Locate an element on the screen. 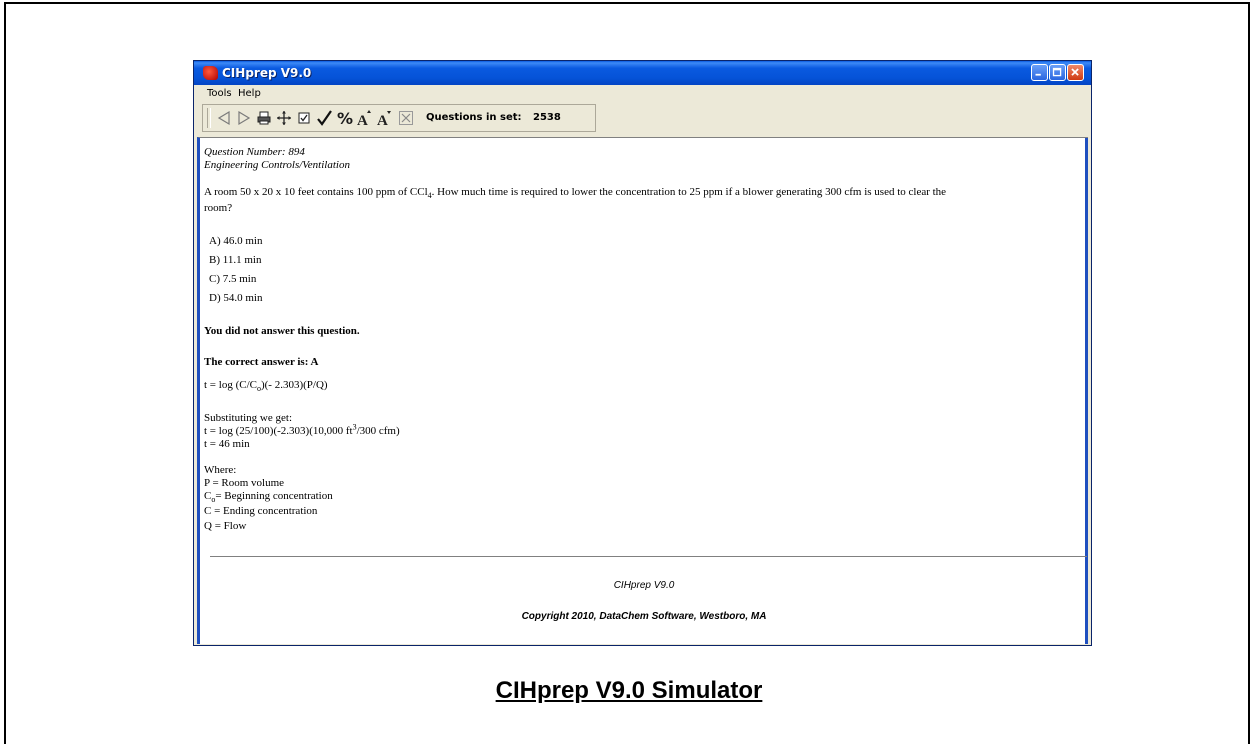 The image size is (1258, 744). maximize-button is located at coordinates (1057, 72).